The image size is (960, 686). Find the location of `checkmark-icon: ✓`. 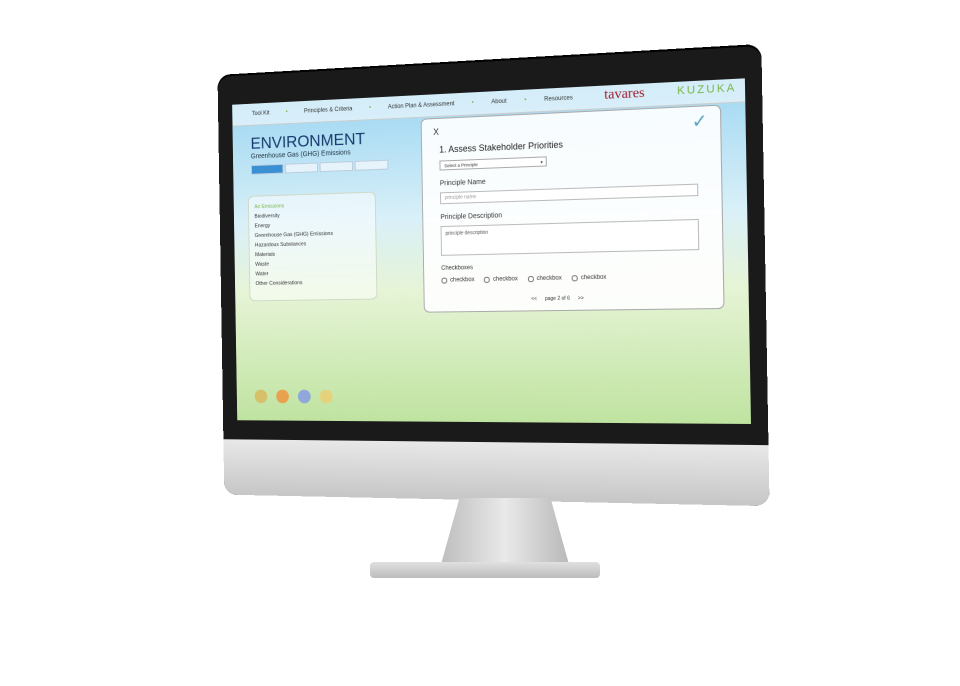

checkmark-icon: ✓ is located at coordinates (699, 121).